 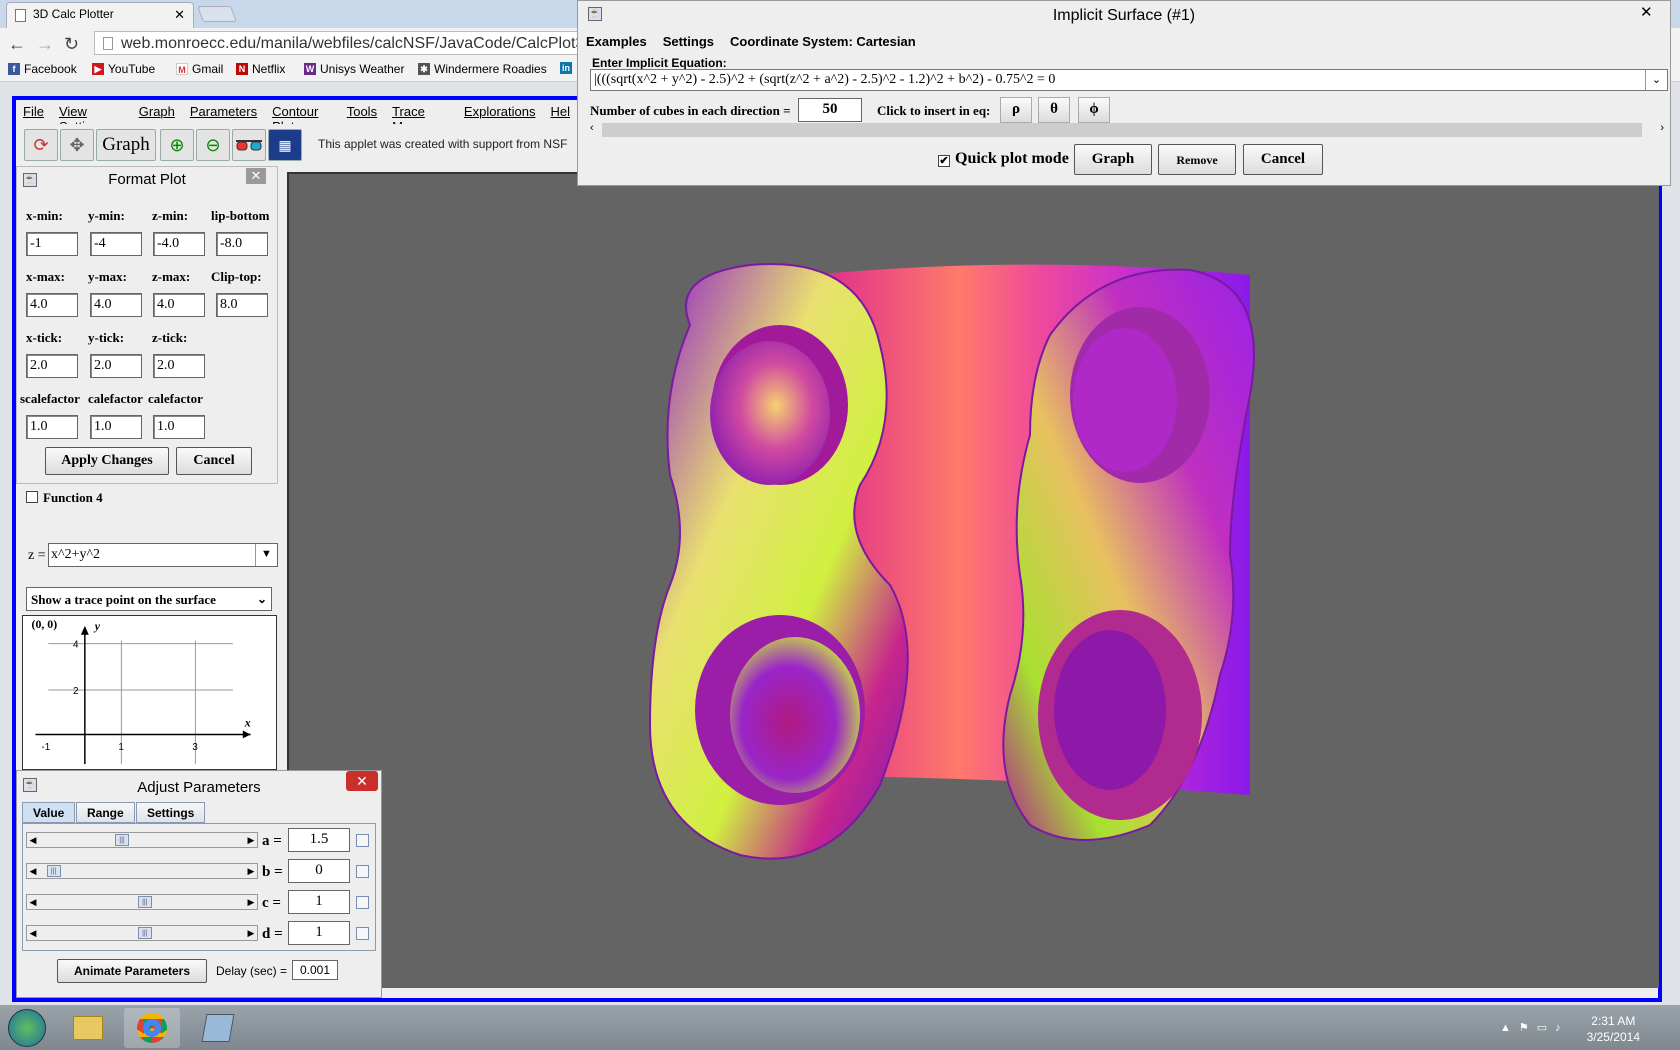 I want to click on start-button, so click(x=27, y=1028).